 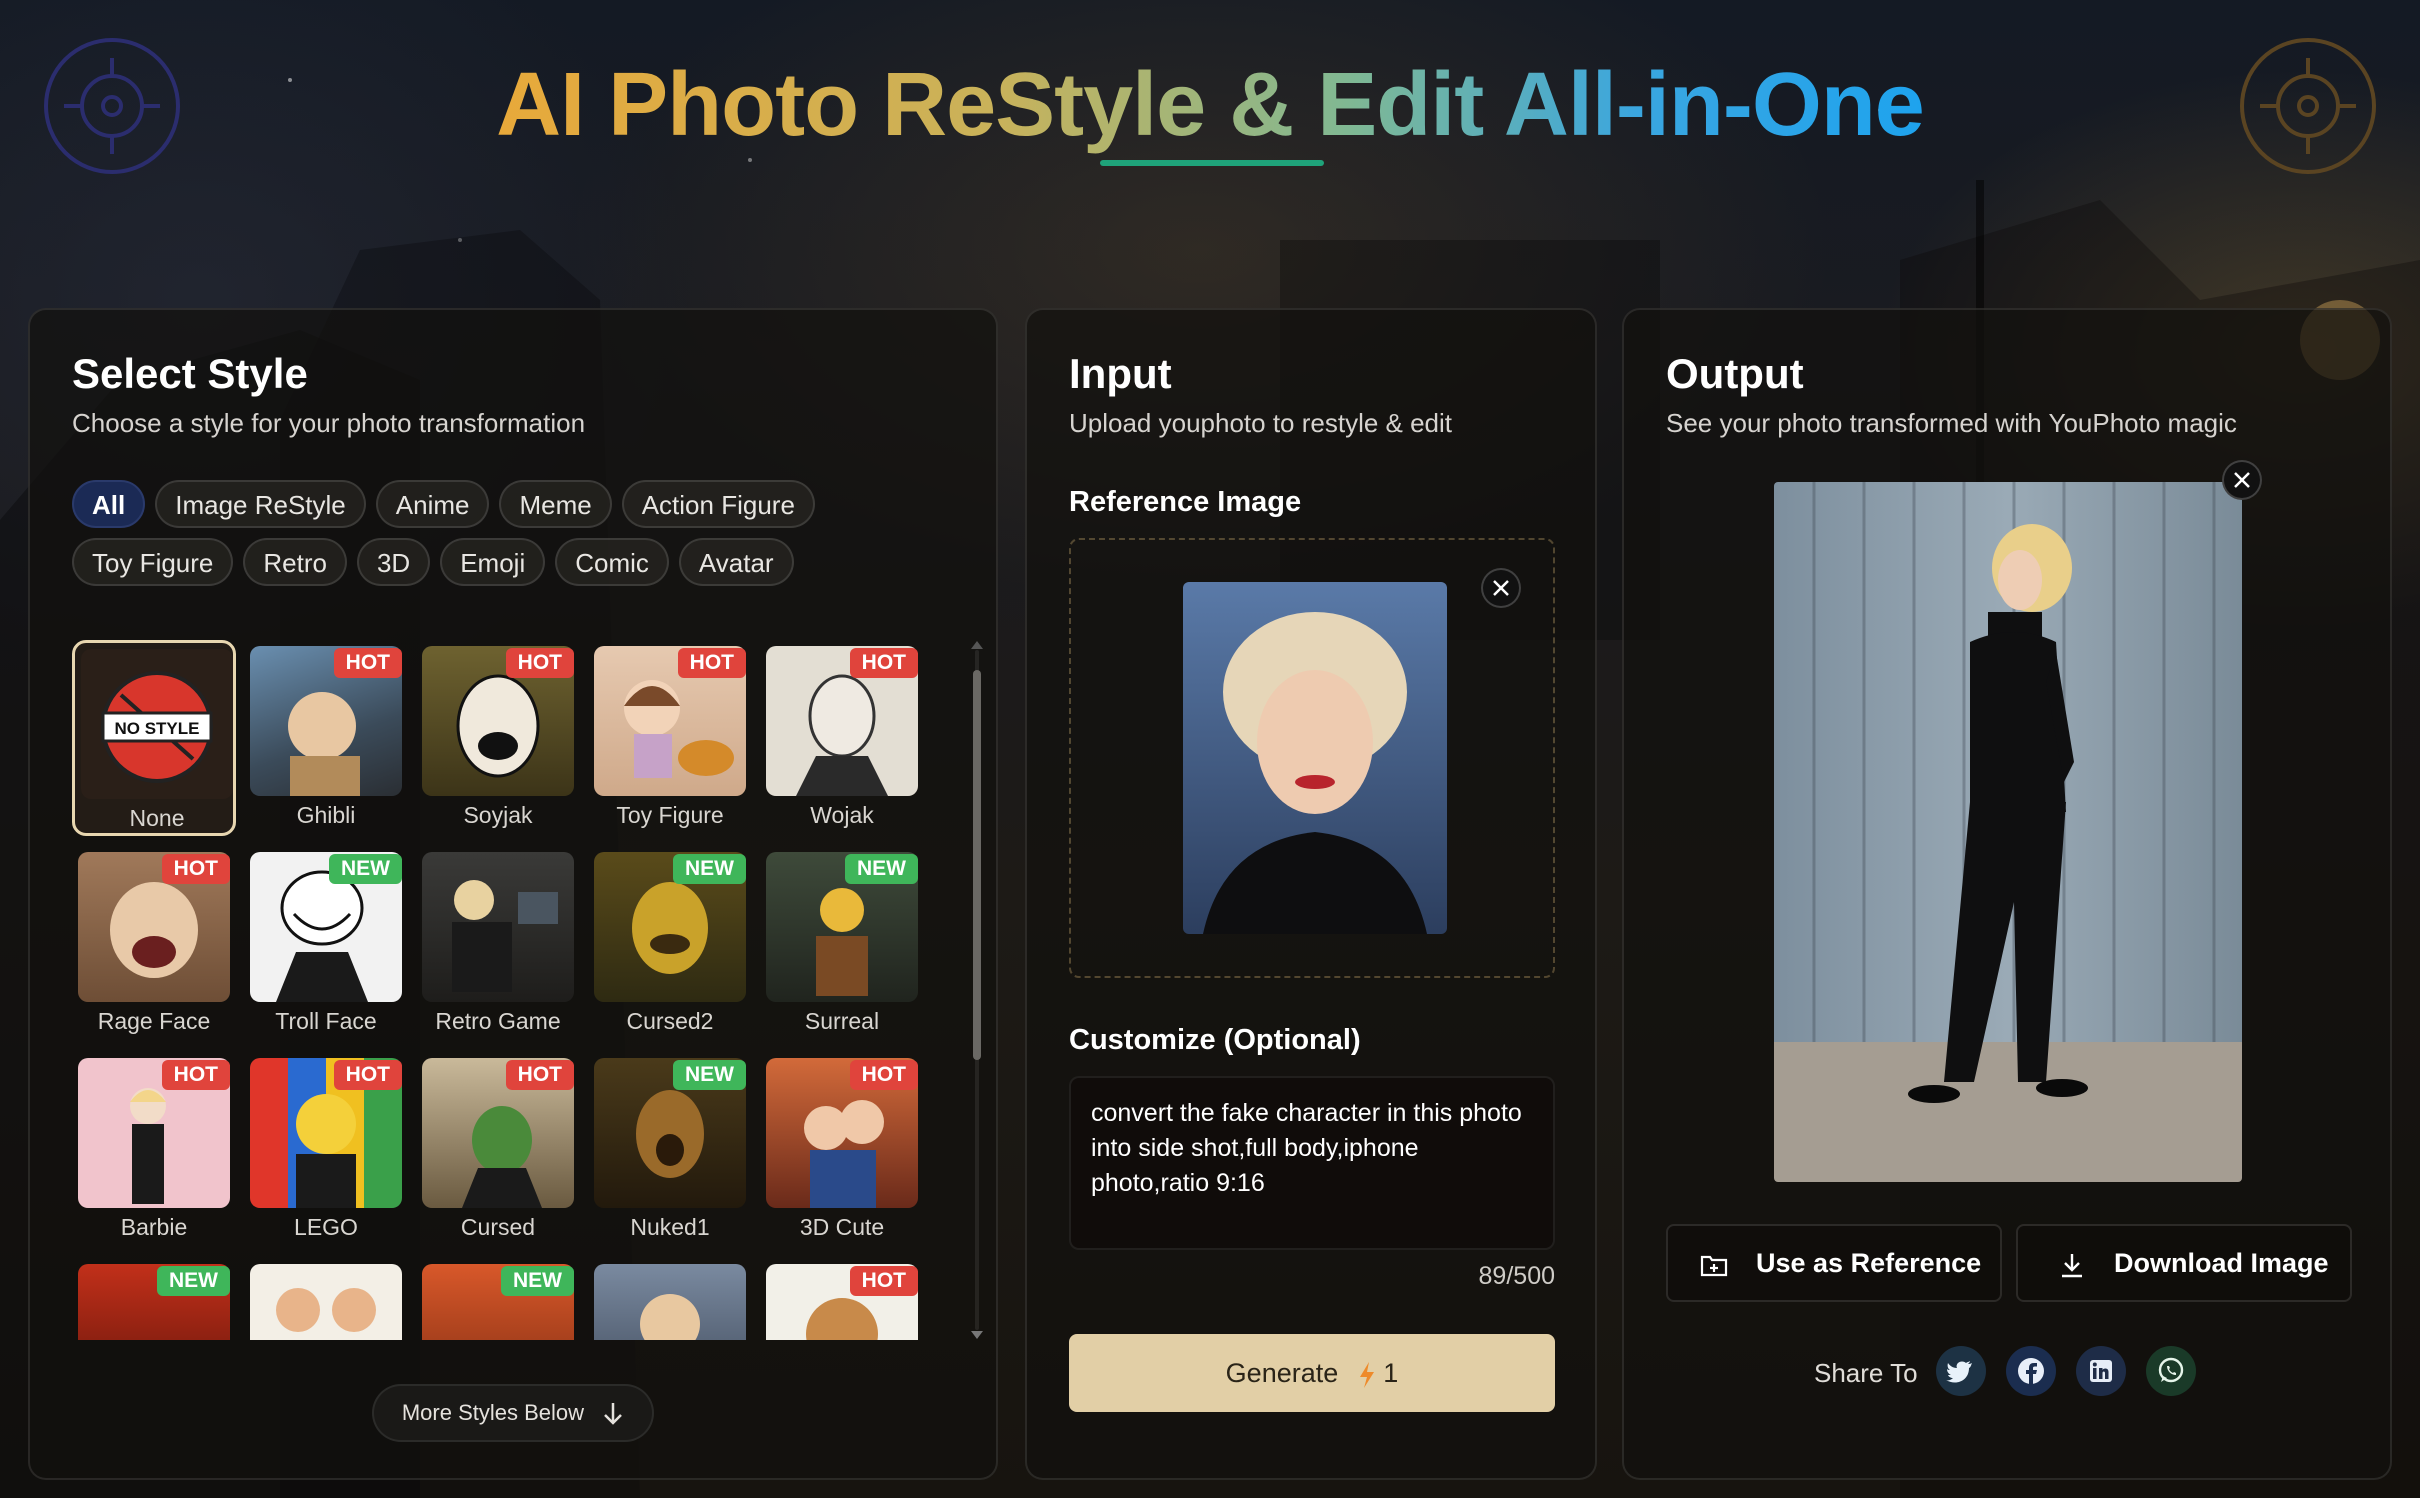 What do you see at coordinates (1391, 1373) in the screenshot?
I see `generate-cost: 1` at bounding box center [1391, 1373].